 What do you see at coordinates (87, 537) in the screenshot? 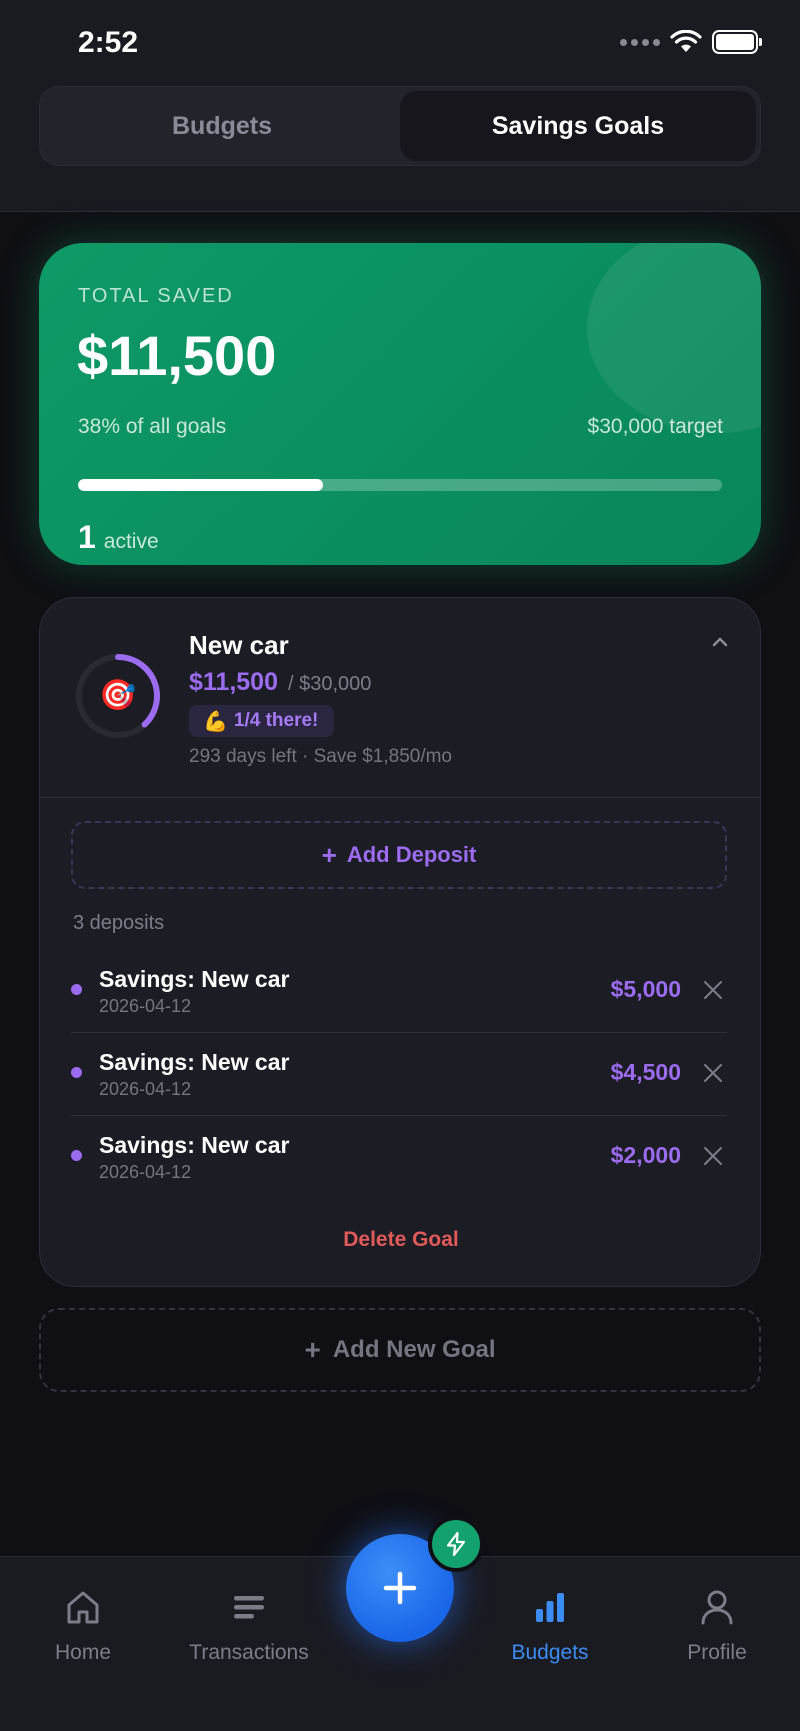
I see `active-count: 1` at bounding box center [87, 537].